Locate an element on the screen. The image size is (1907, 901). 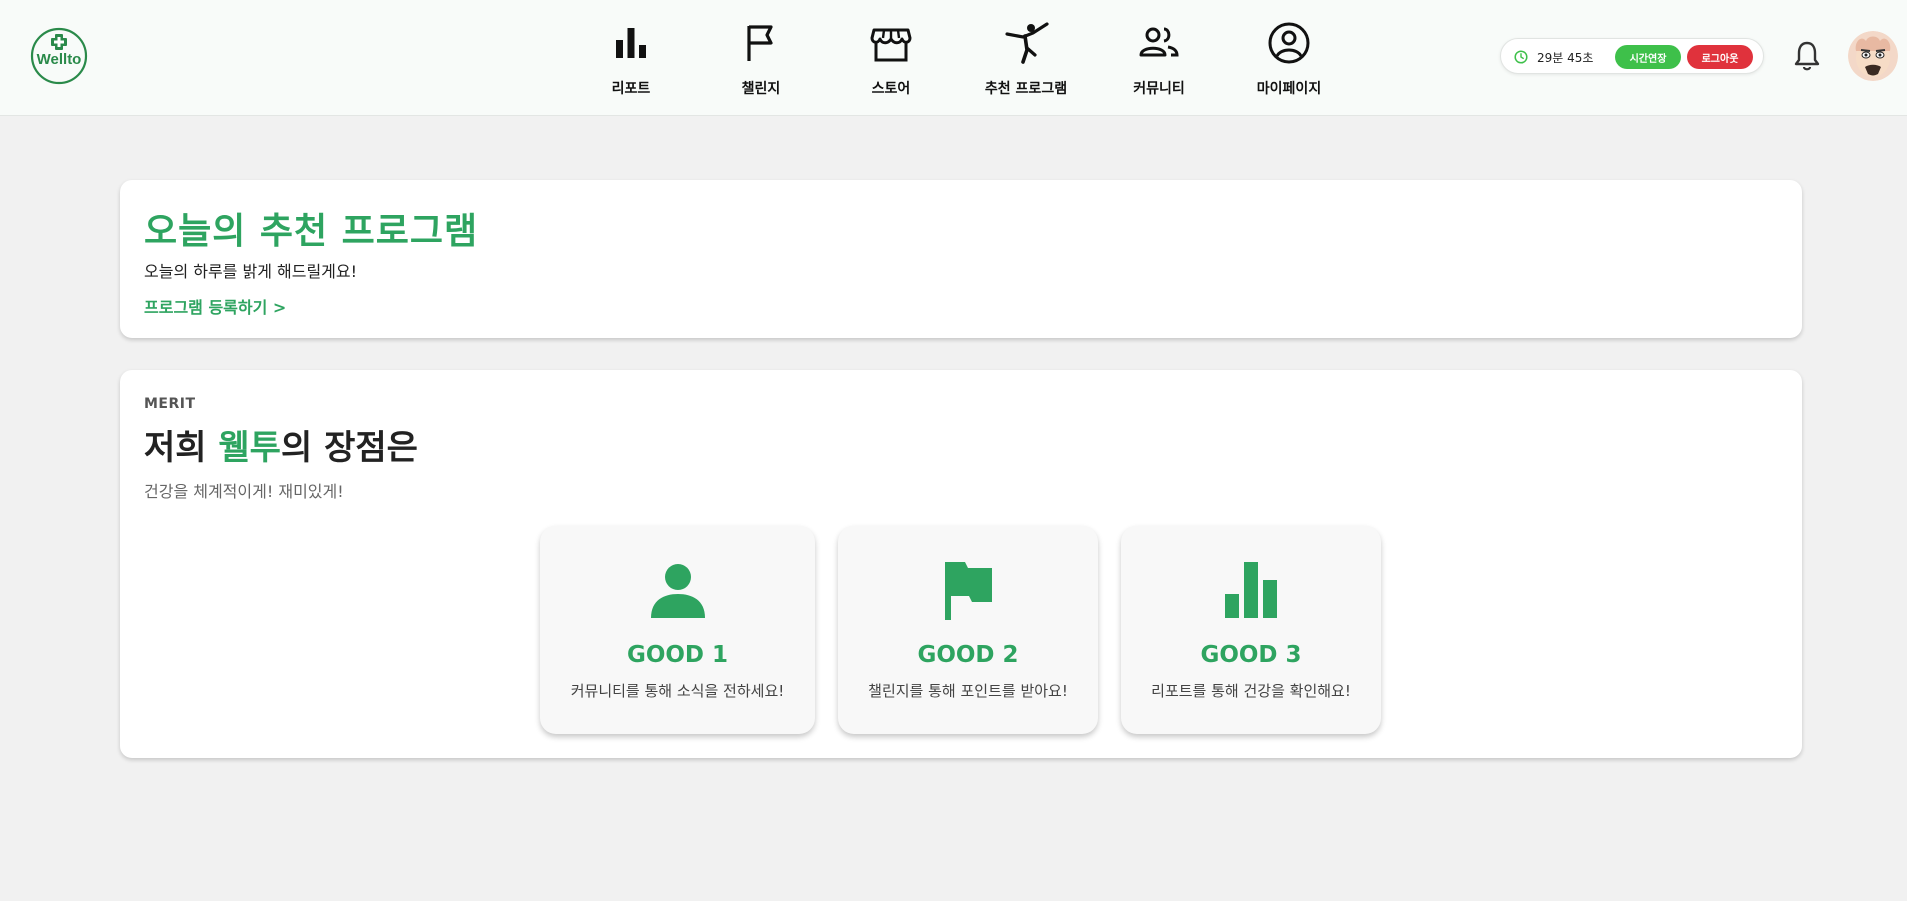
nav-item-mypage: 마이페이지 is located at coordinates (1289, 63).